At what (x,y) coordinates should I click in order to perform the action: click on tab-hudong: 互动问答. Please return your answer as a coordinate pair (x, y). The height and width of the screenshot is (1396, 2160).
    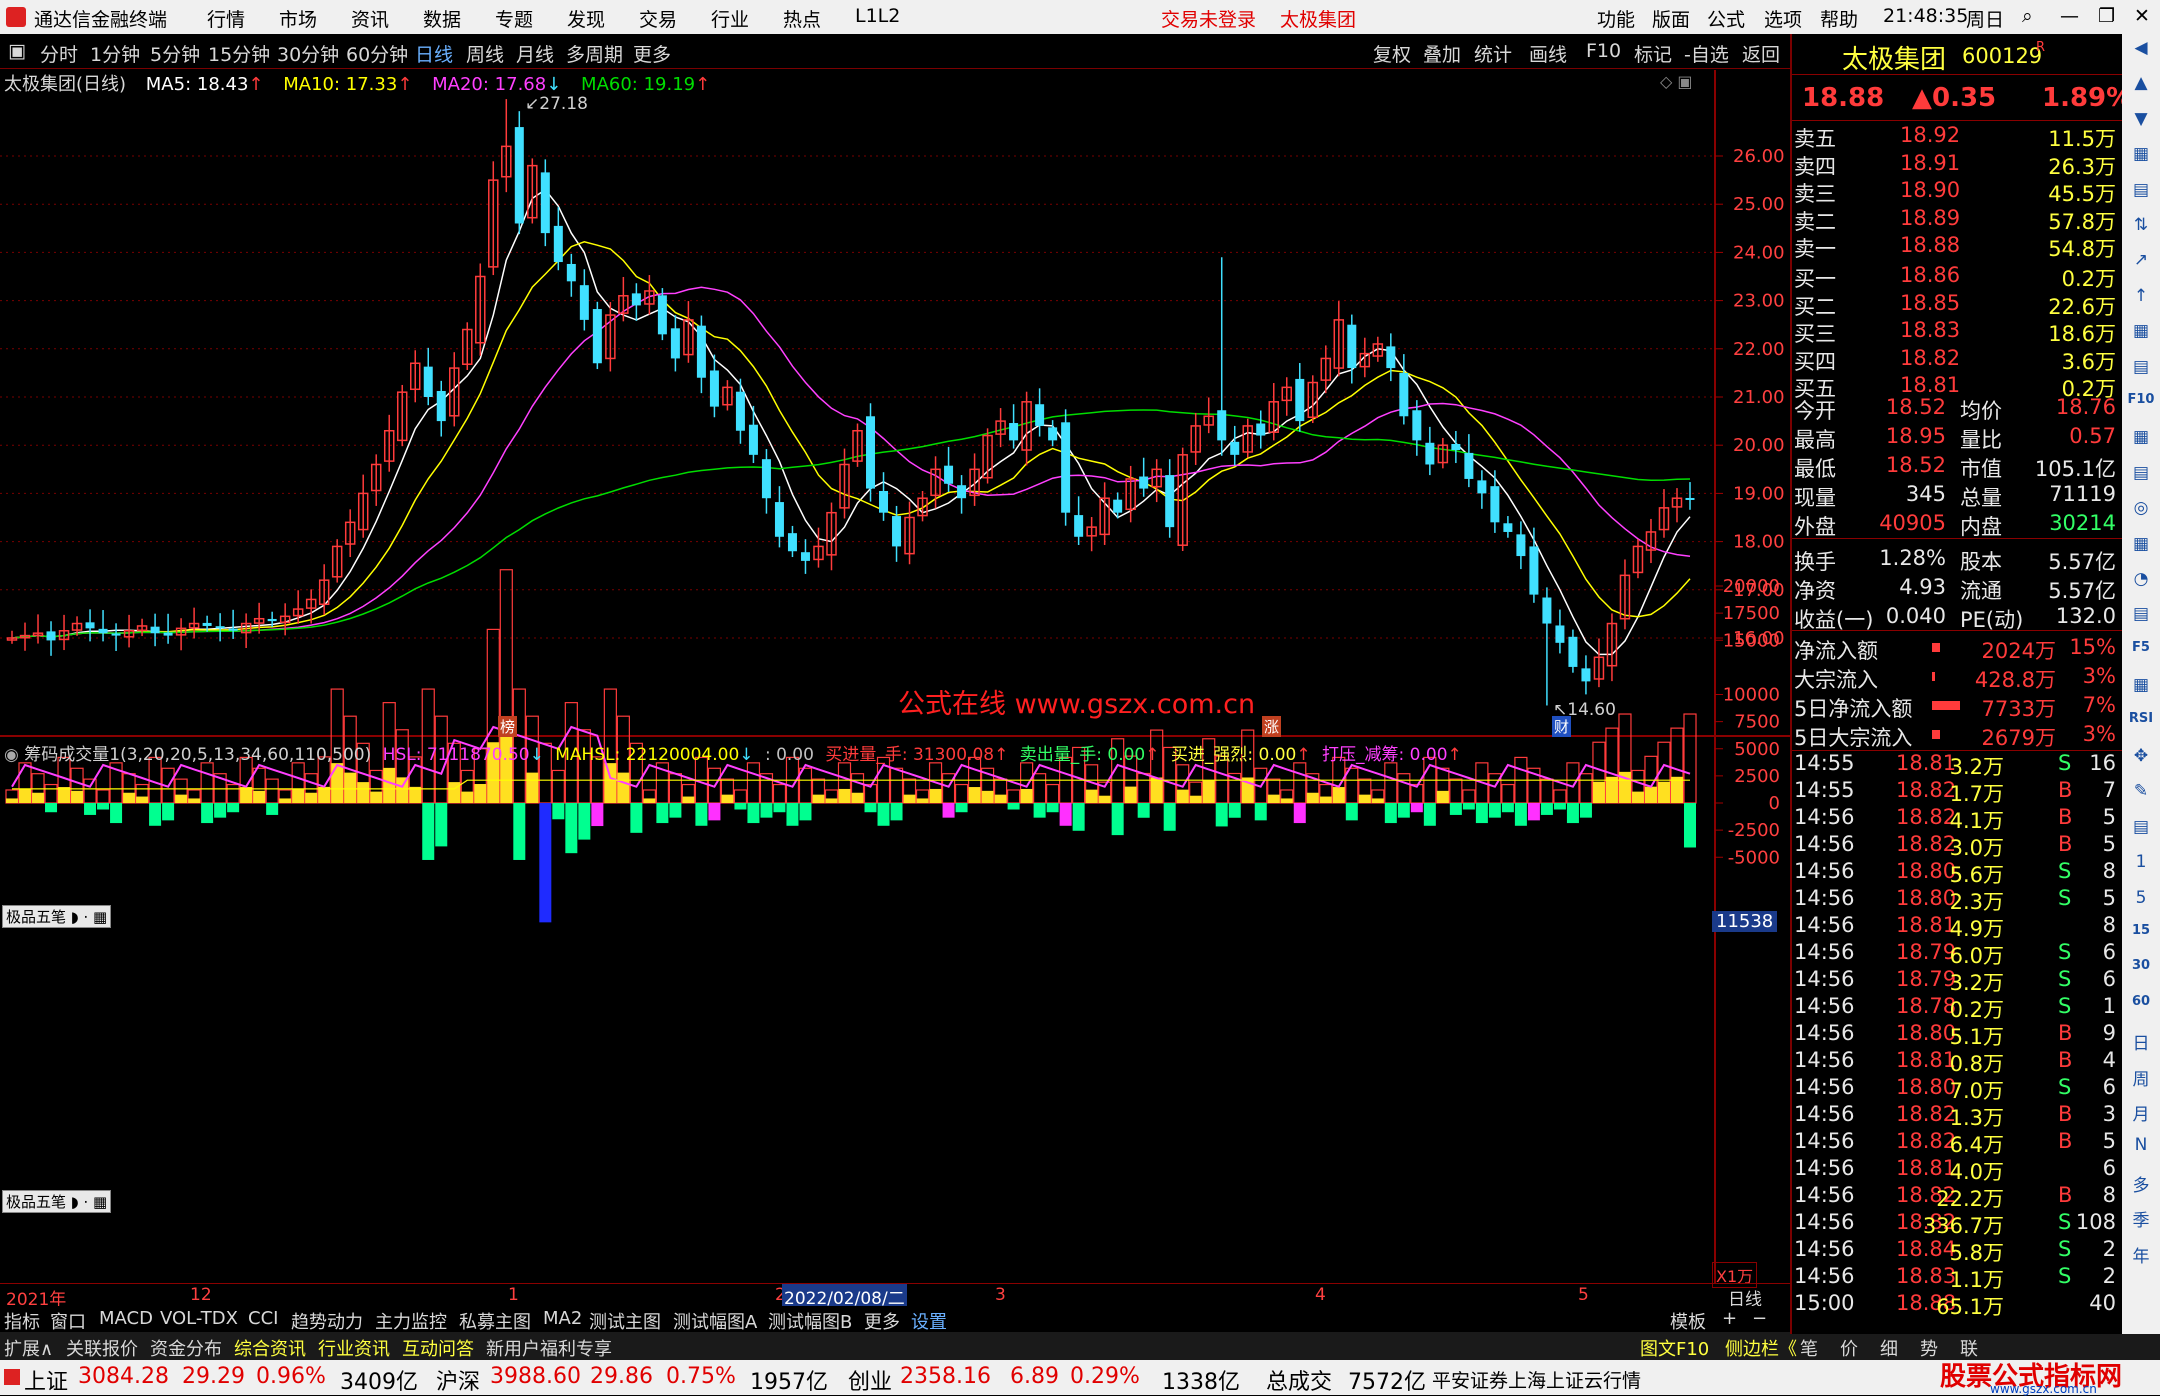
    Looking at the image, I should click on (438, 1348).